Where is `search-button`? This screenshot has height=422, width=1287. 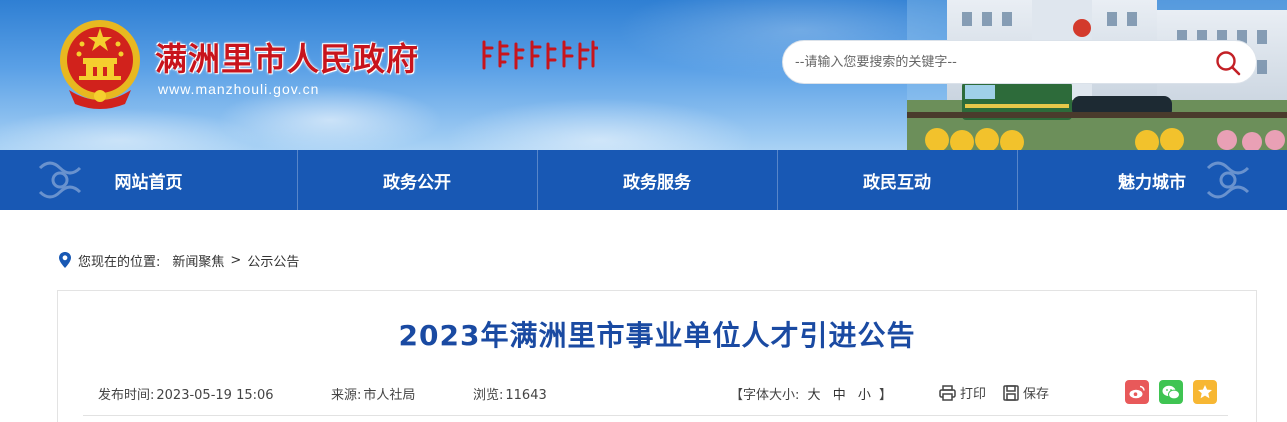 search-button is located at coordinates (1228, 63).